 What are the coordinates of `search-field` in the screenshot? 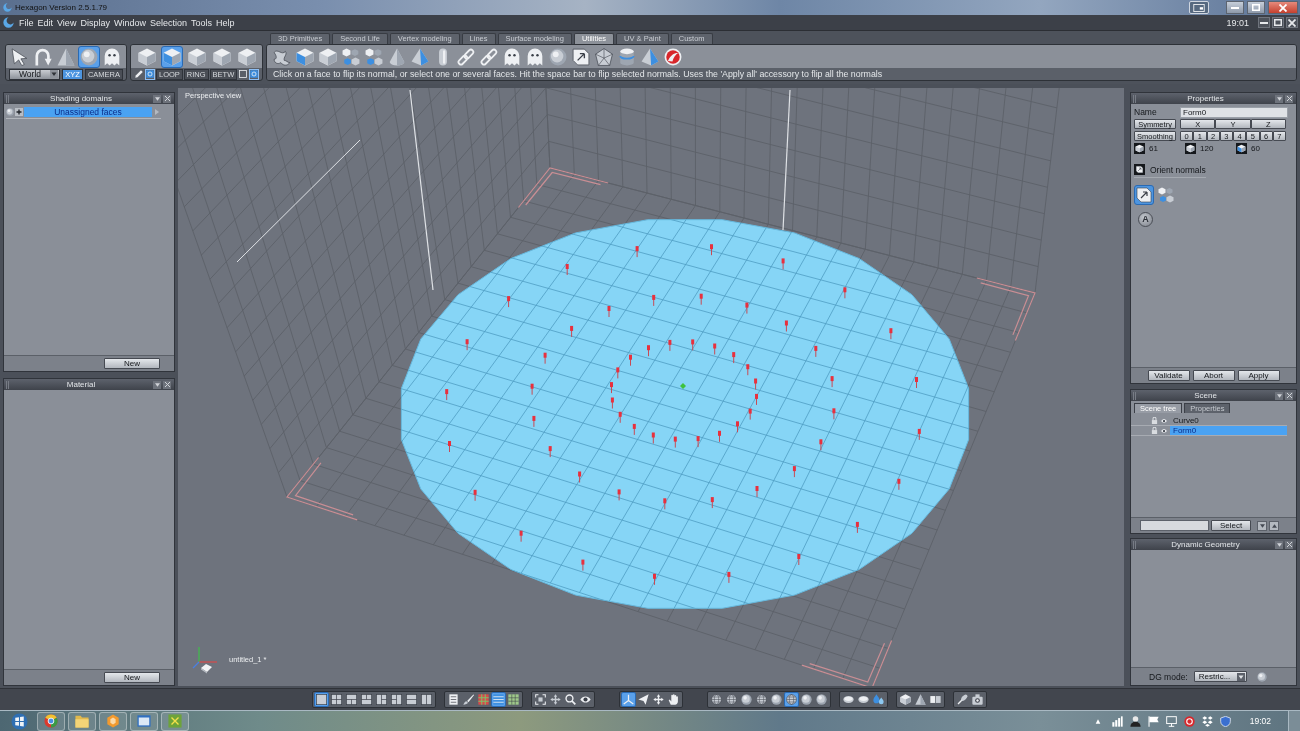 It's located at (1174, 525).